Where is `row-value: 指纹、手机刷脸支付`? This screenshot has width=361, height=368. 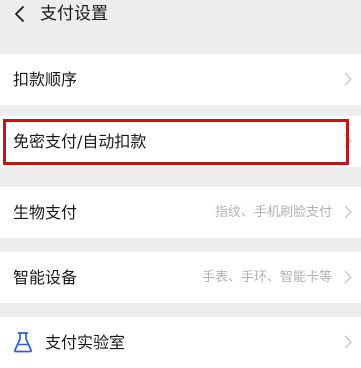 row-value: 指纹、手机刷脸支付 is located at coordinates (273, 212).